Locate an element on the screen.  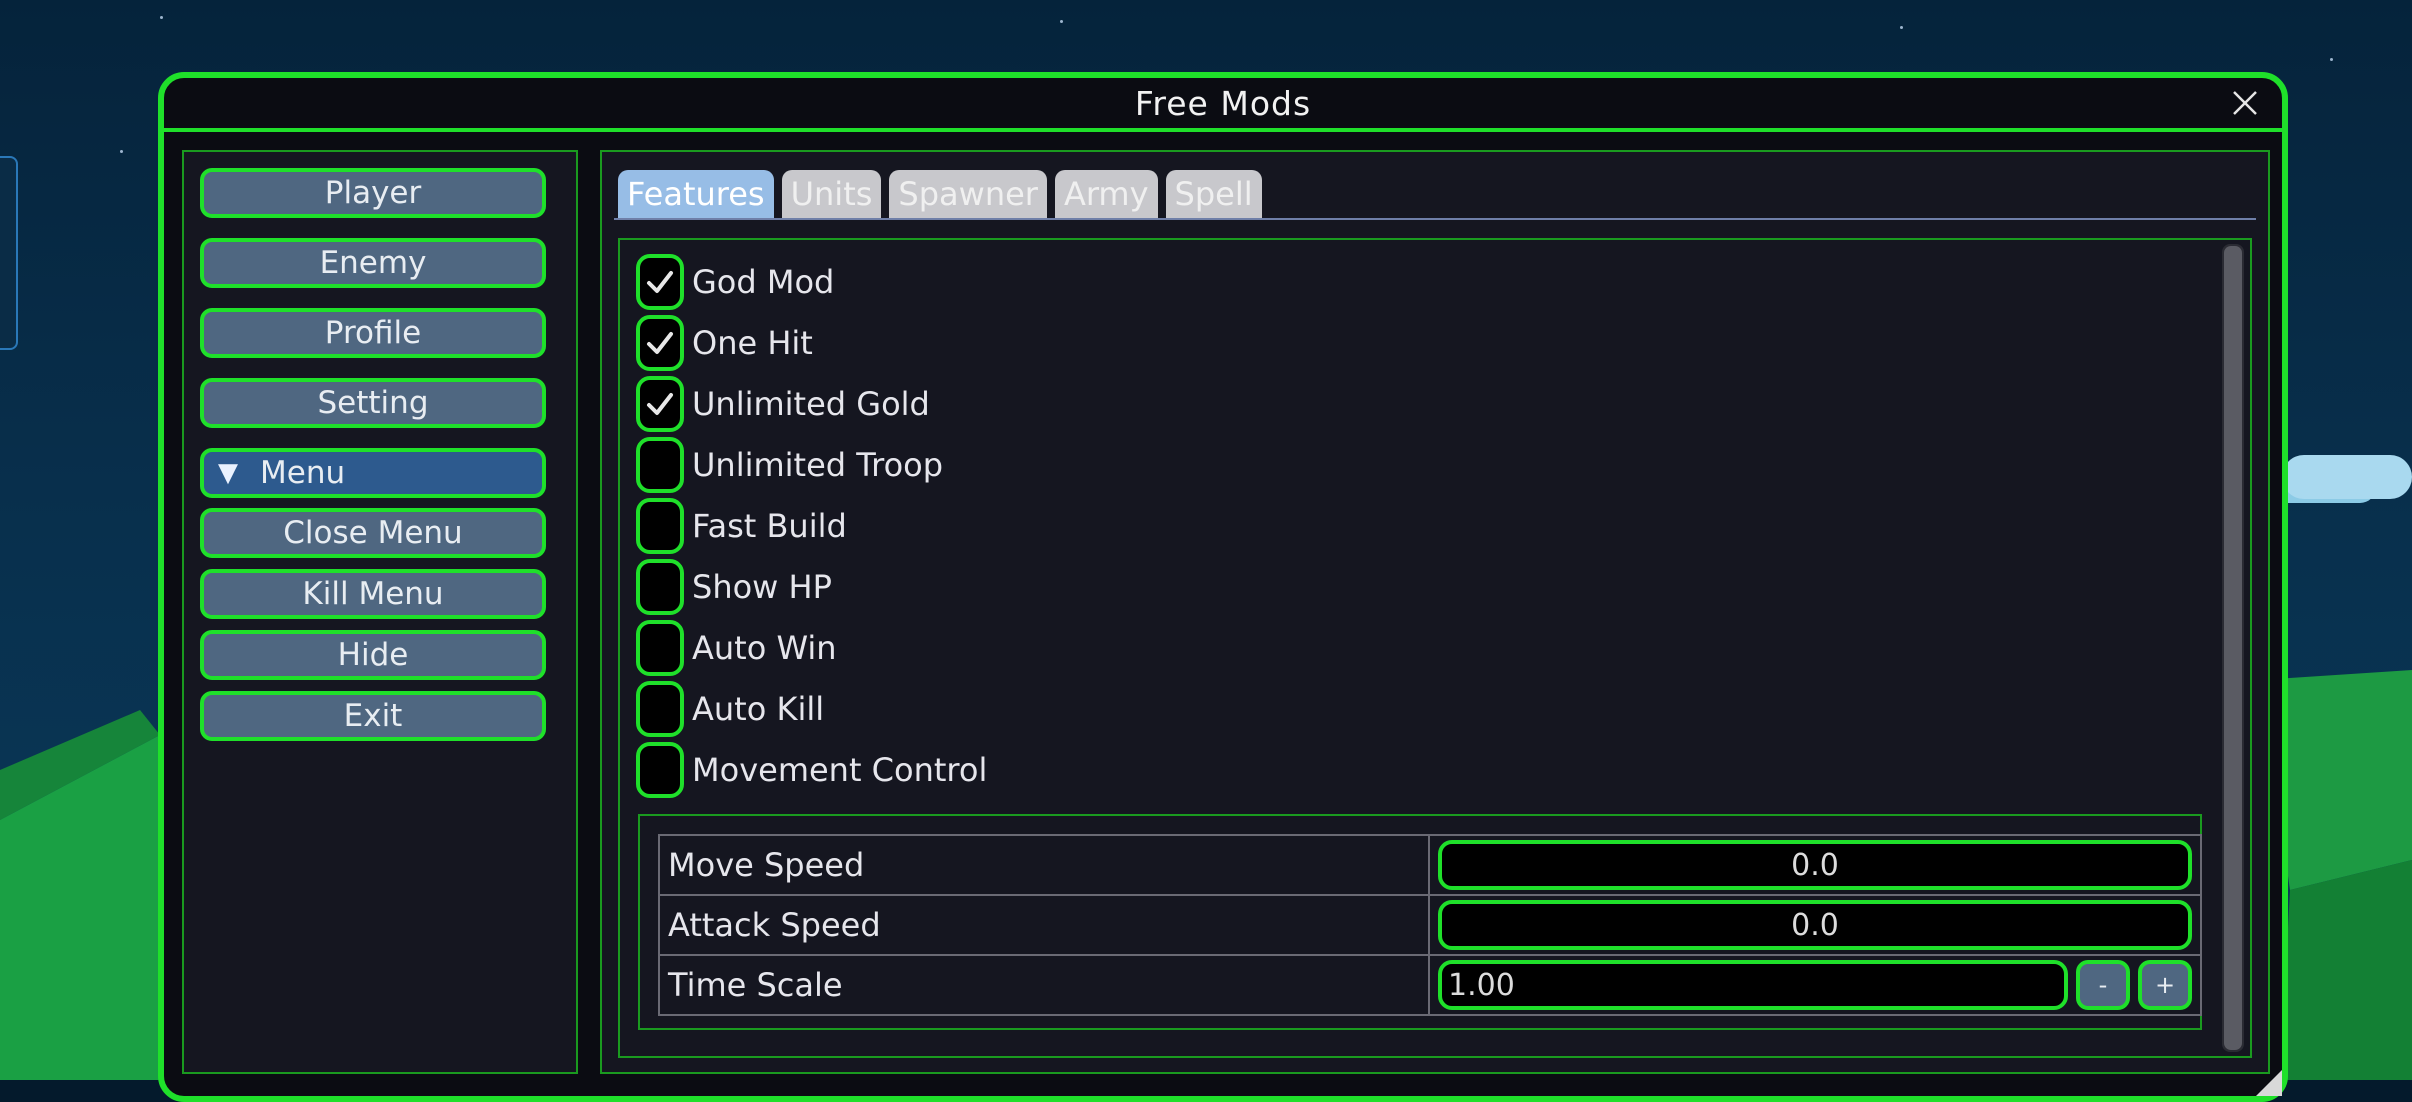
attack-speed-cell: 0.0 is located at coordinates (1815, 925).